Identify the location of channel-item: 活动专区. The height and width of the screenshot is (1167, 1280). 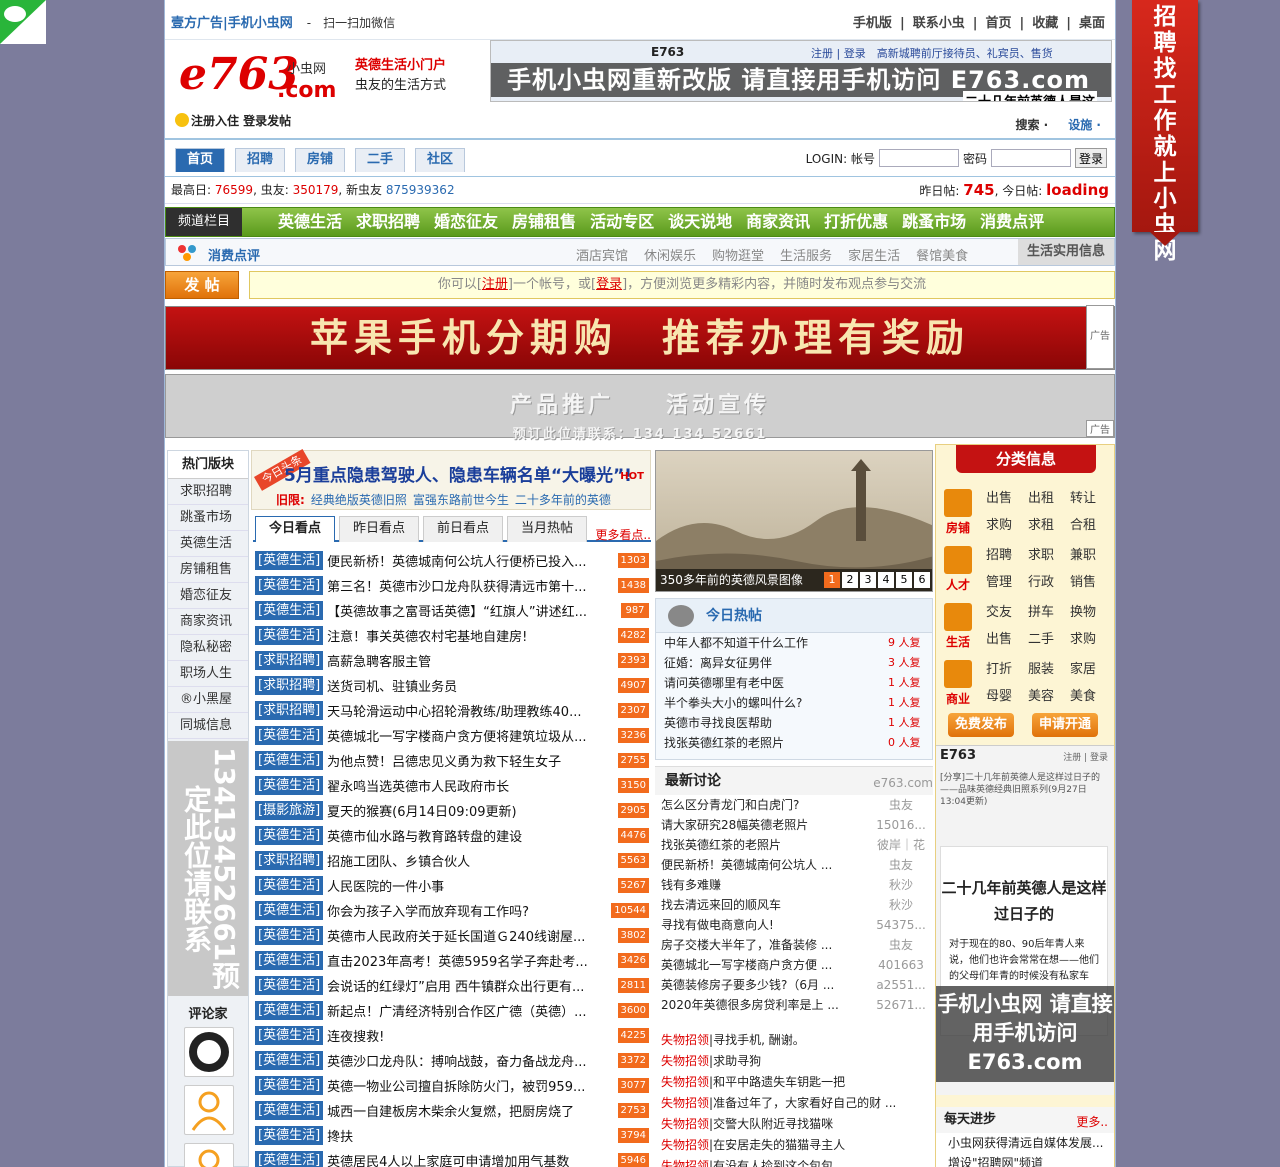
(622, 221).